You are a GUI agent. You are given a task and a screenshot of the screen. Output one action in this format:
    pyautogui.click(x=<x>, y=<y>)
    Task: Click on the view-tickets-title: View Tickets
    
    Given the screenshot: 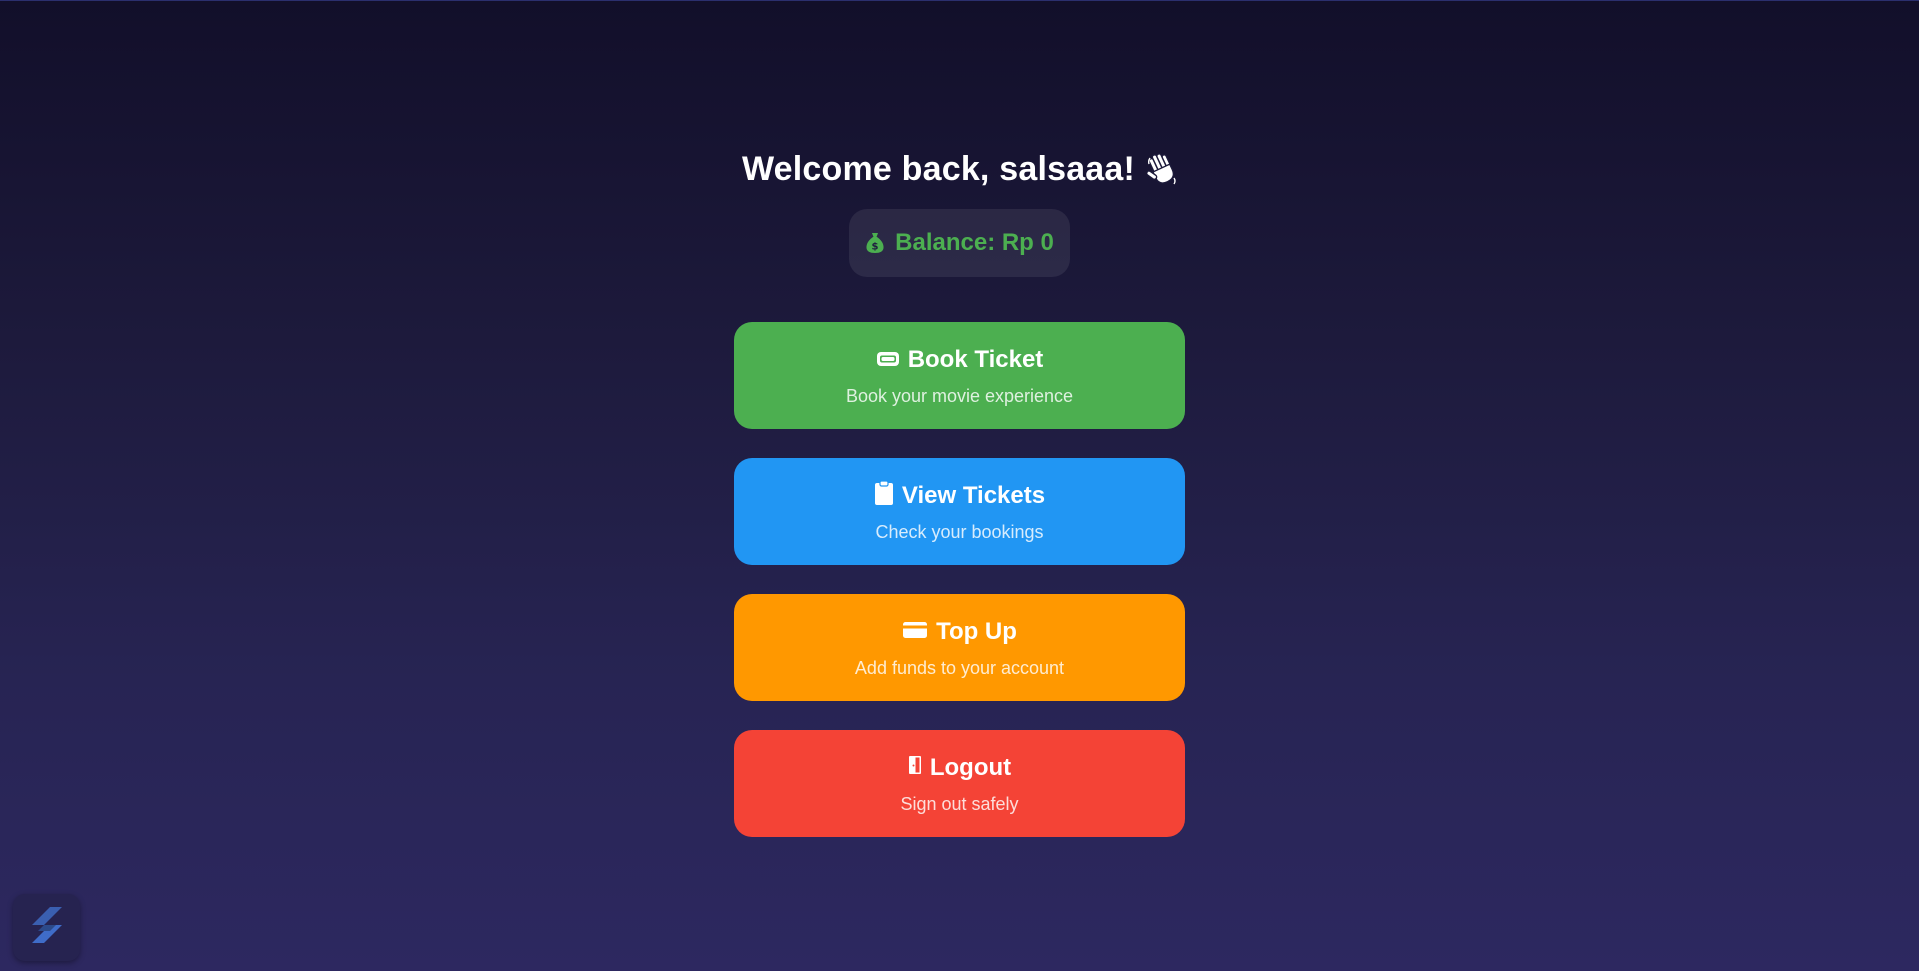 What is the action you would take?
    pyautogui.click(x=960, y=496)
    